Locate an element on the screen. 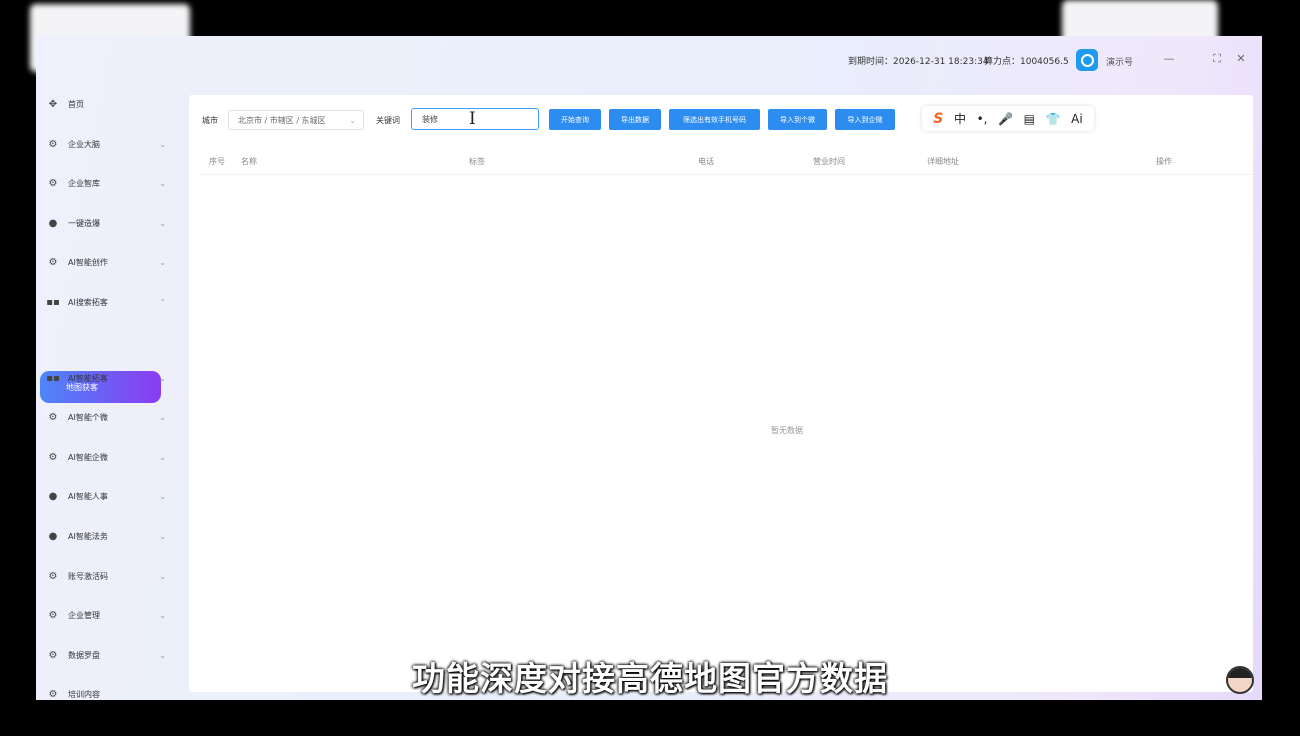  minimize-icon: — is located at coordinates (1169, 59).